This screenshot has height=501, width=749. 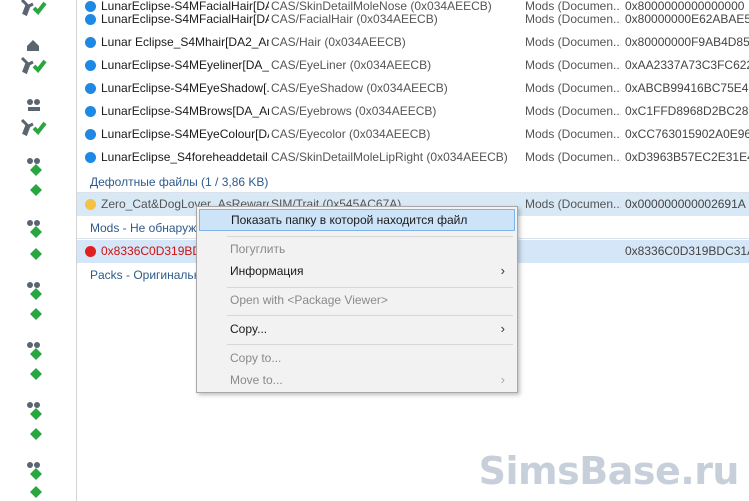 What do you see at coordinates (389, 157) in the screenshot?
I see `file-type: CAS/SkinDetailMoleLipRight (0x034AEECB)` at bounding box center [389, 157].